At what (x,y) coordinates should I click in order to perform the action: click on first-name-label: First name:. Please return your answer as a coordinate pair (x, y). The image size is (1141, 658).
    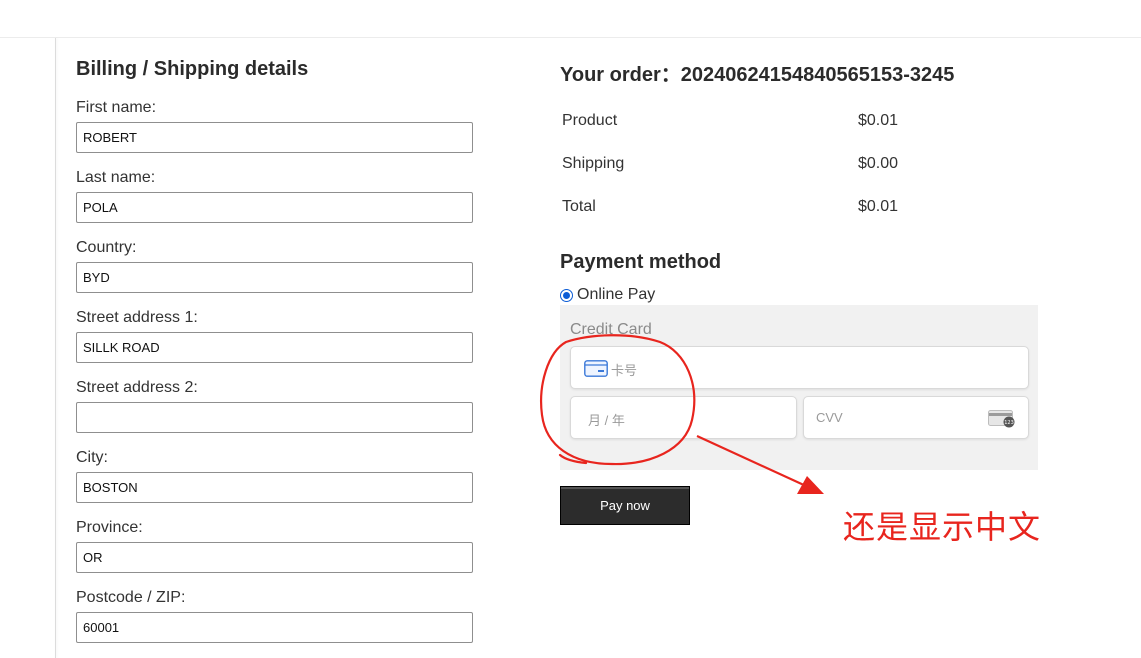
    Looking at the image, I should click on (116, 107).